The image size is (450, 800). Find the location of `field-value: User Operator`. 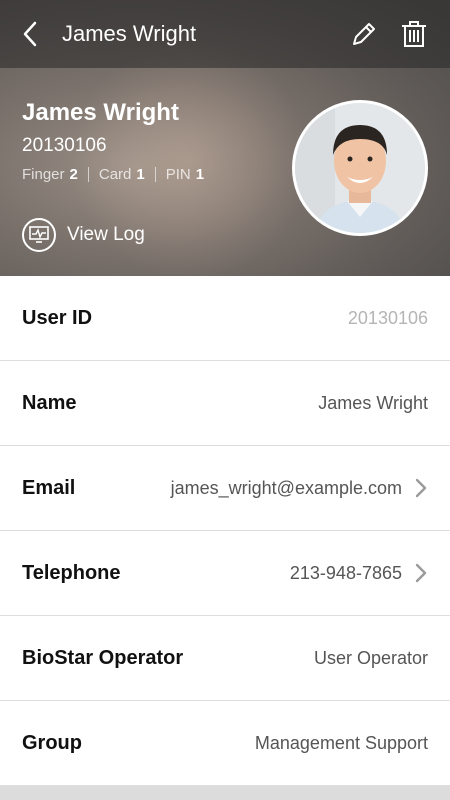

field-value: User Operator is located at coordinates (370, 657).